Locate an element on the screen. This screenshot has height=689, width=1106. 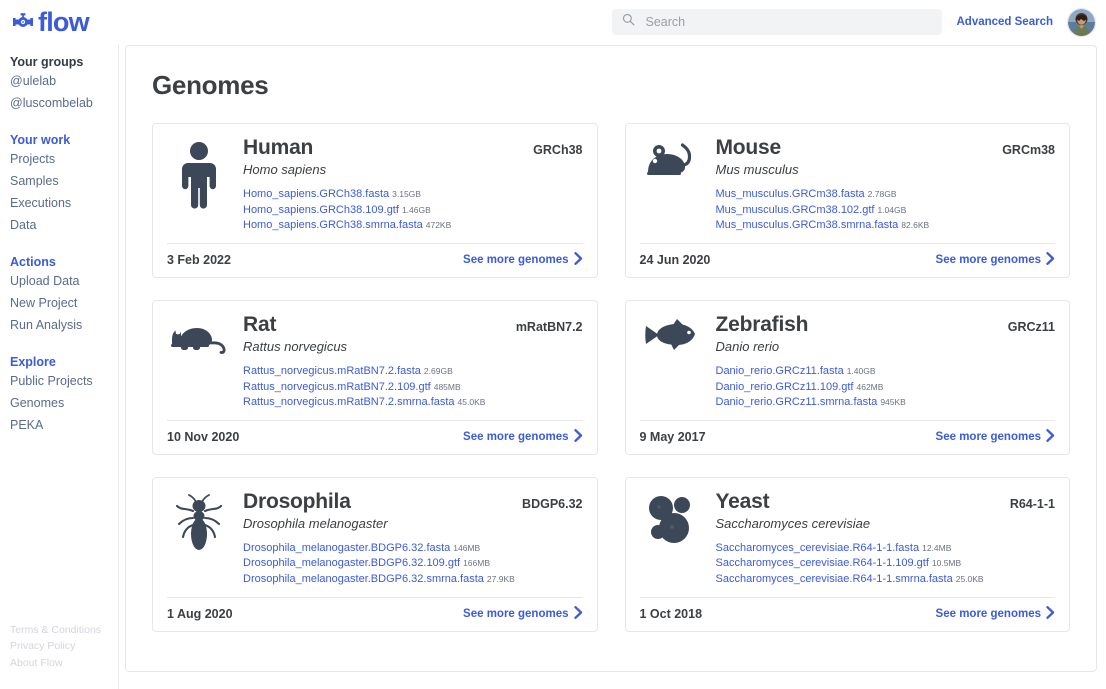
genome-file-size: 10.5MB is located at coordinates (946, 563).